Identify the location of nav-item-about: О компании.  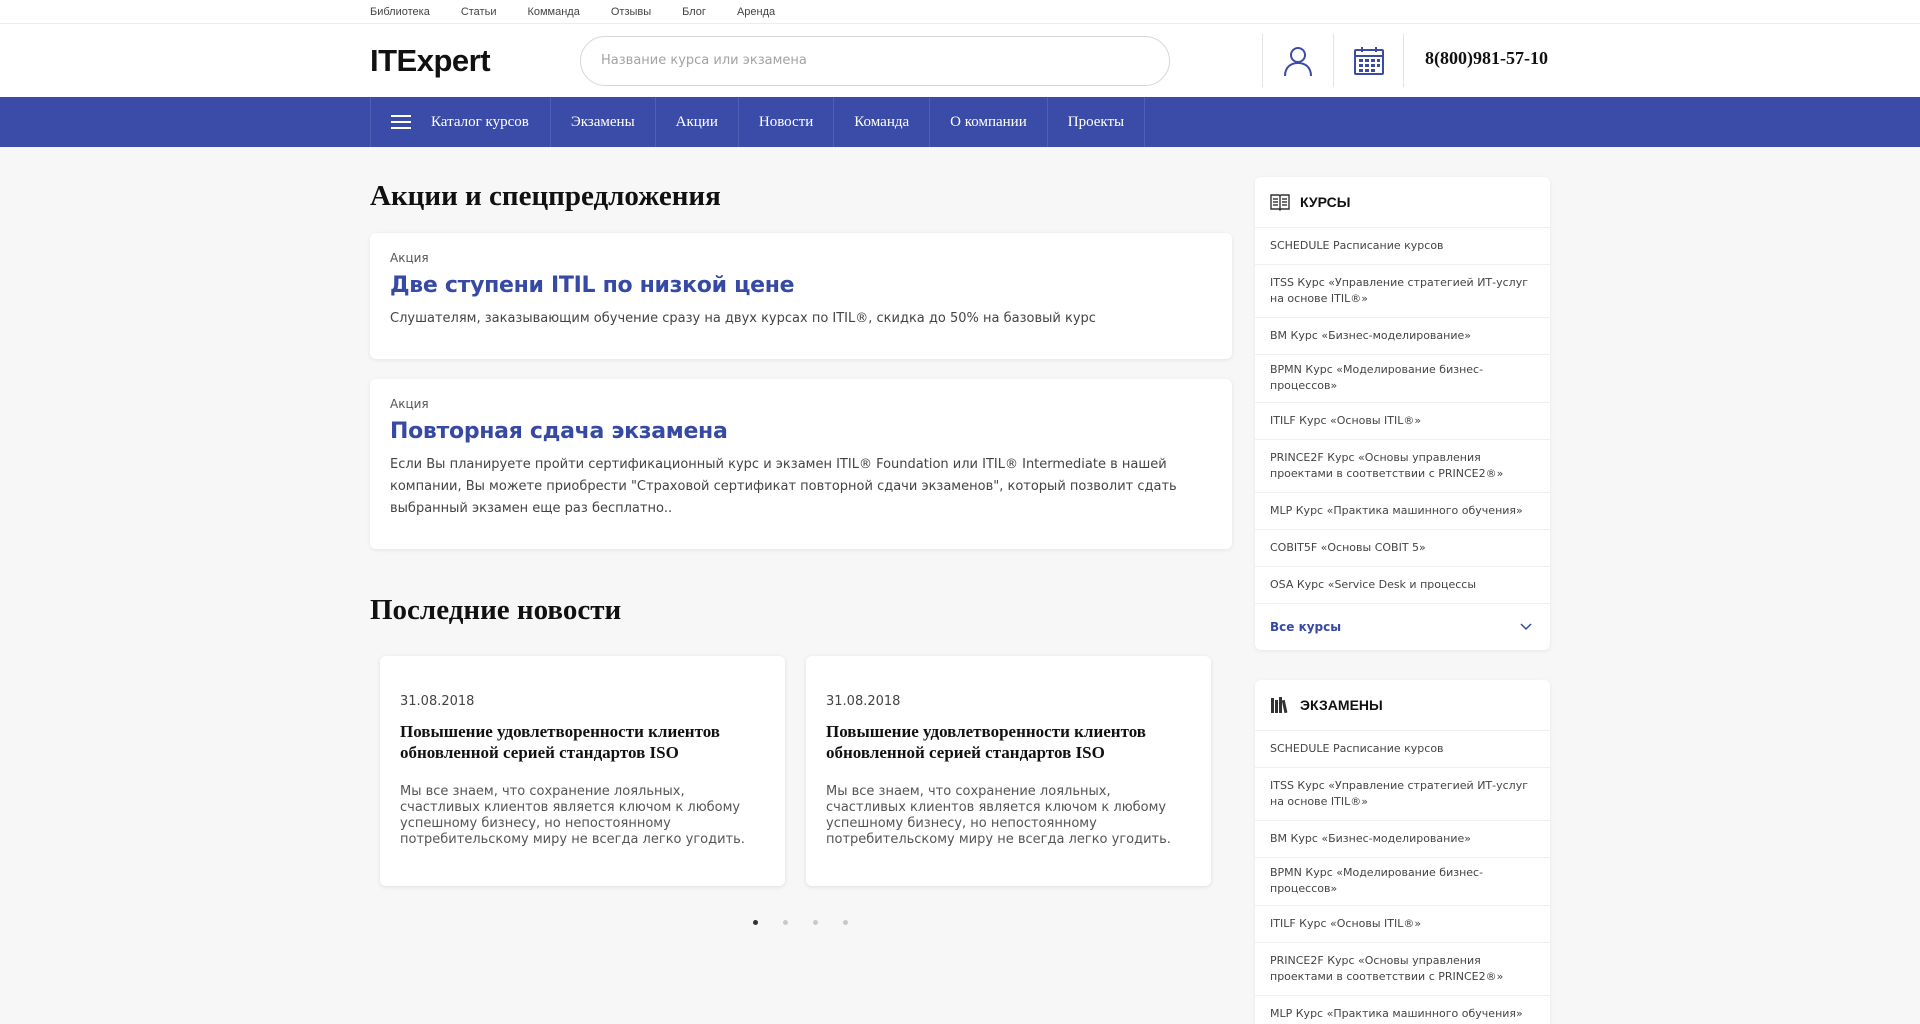
(988, 122).